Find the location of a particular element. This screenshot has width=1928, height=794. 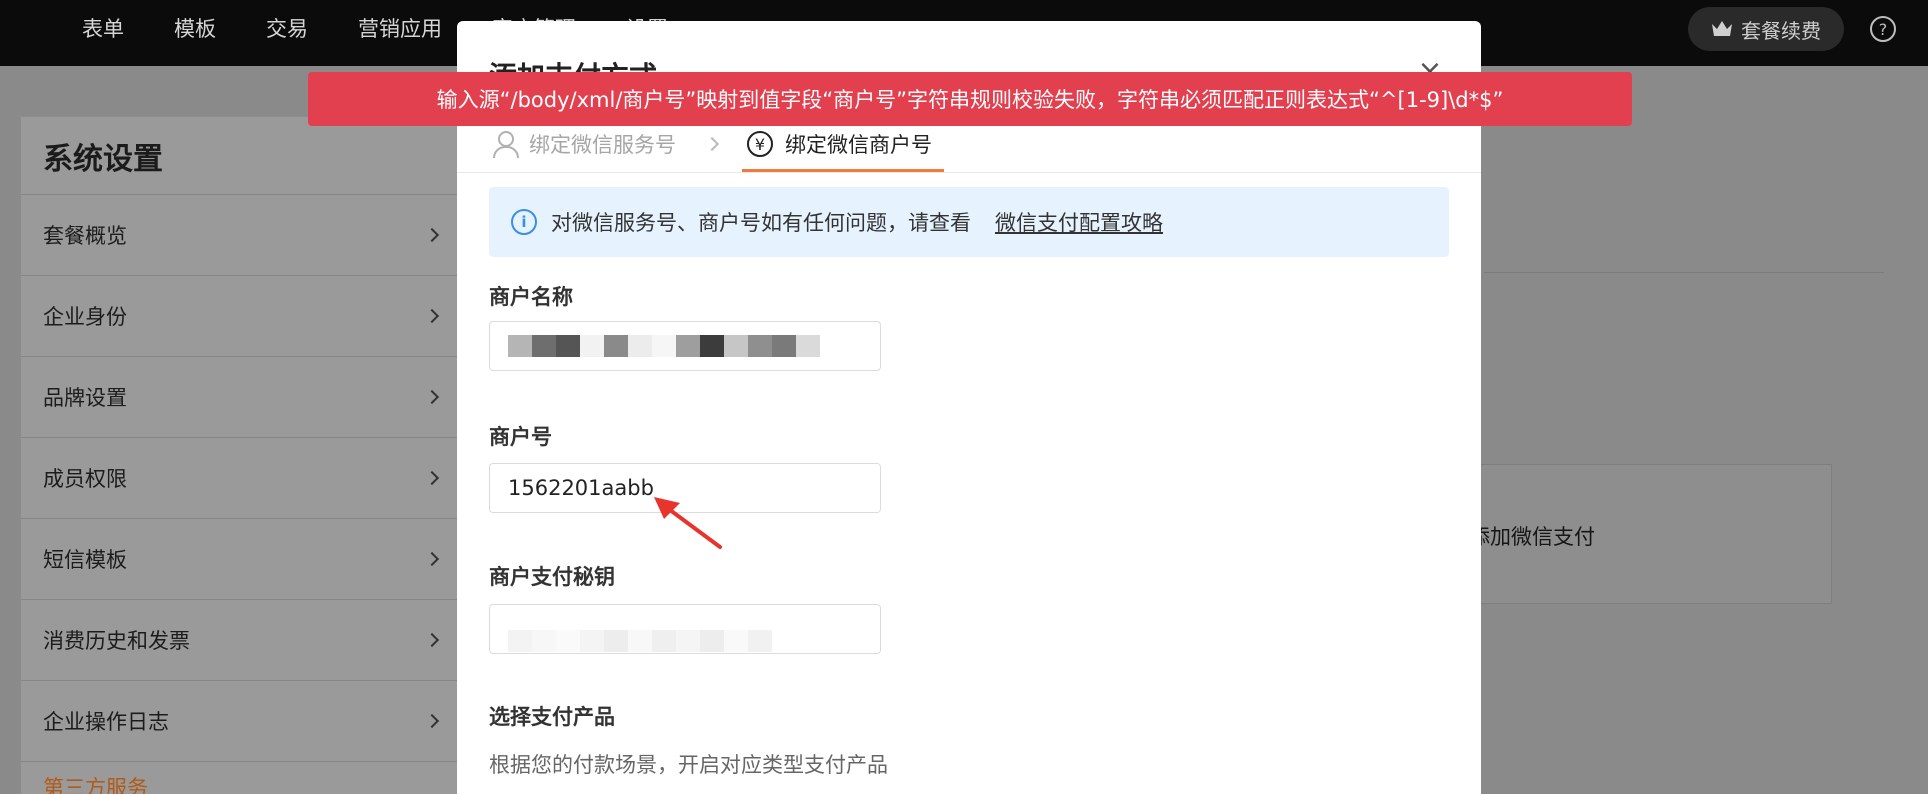

sidebar-item-enterprise-identity: 企业身份 is located at coordinates (240, 316).